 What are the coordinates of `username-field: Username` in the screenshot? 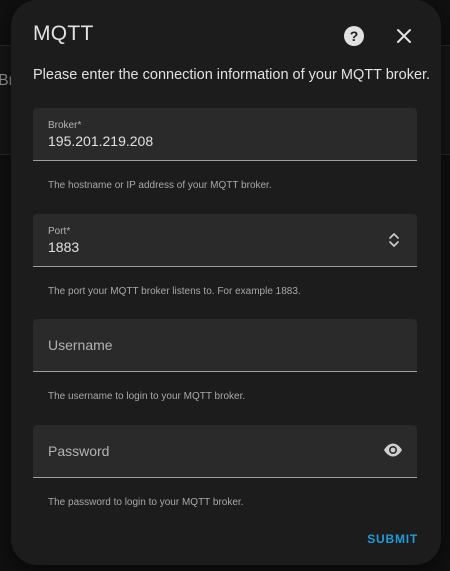 It's located at (225, 345).